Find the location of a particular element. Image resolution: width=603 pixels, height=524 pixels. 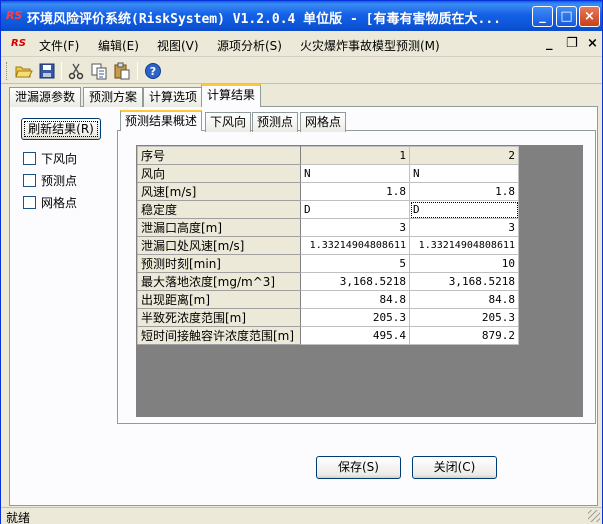

resize-grip-icon is located at coordinates (594, 516).